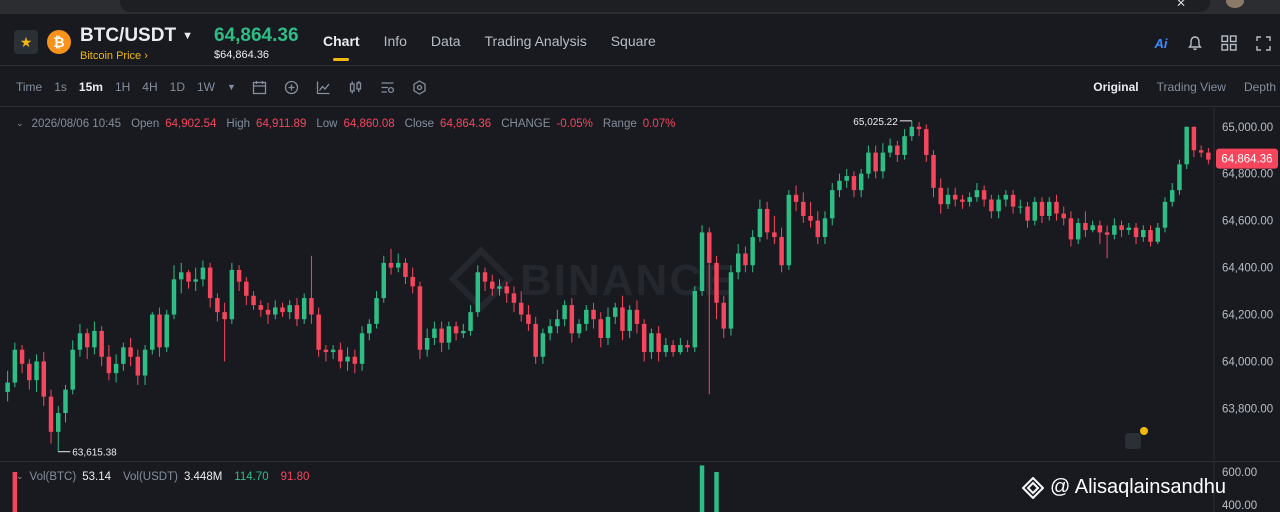  Describe the element at coordinates (665, 6) in the screenshot. I see `browser-address-bar` at that location.